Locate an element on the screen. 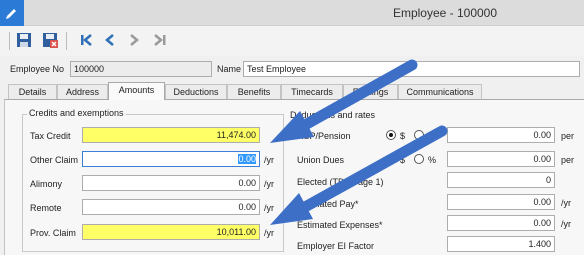 This screenshot has height=255, width=584. tab-details: Details is located at coordinates (32, 91).